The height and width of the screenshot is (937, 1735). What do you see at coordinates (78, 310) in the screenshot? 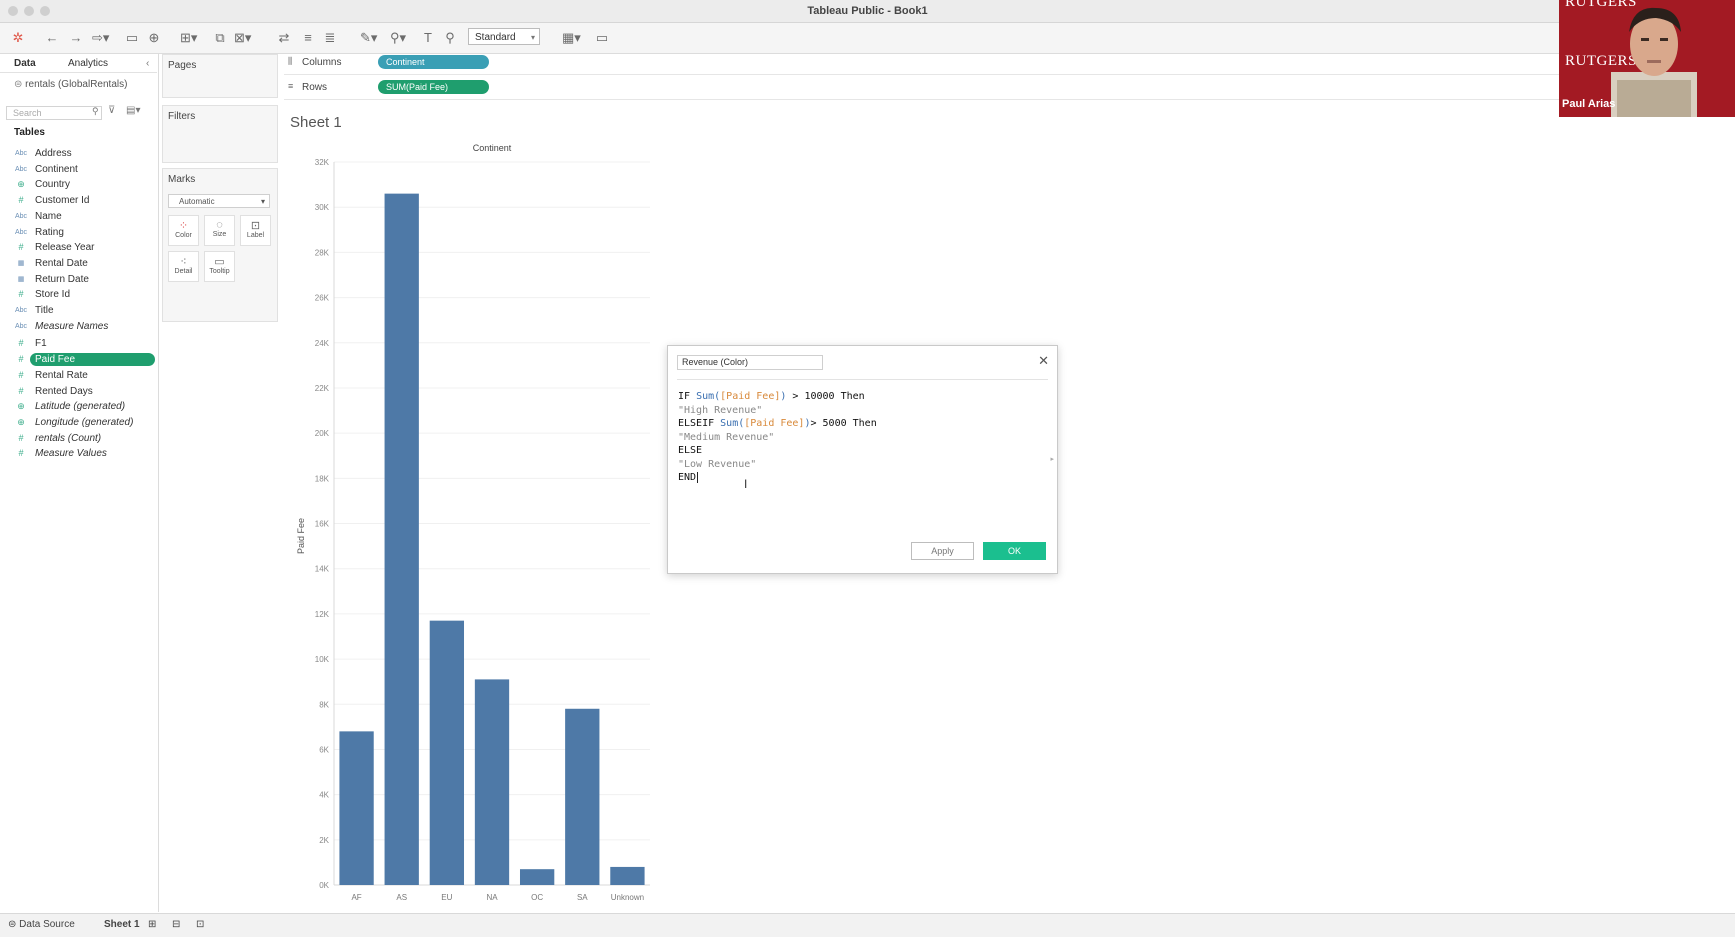
I see `field-item: Abc Title` at bounding box center [78, 310].